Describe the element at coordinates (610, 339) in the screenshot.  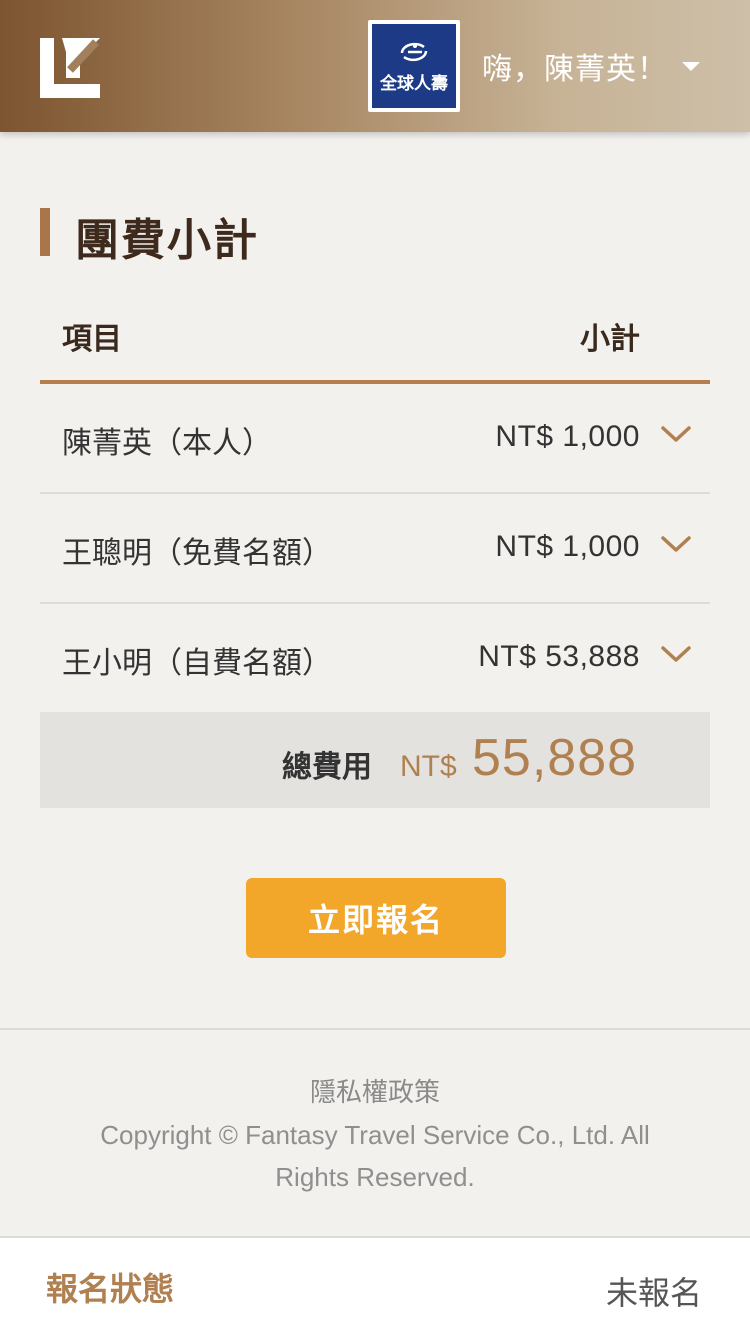
I see `column-header-subtotal: 小計` at that location.